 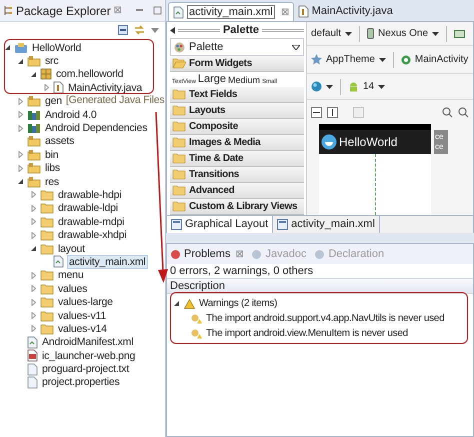 What do you see at coordinates (237, 207) in the screenshot?
I see `palette-category: Custom & Library Views` at bounding box center [237, 207].